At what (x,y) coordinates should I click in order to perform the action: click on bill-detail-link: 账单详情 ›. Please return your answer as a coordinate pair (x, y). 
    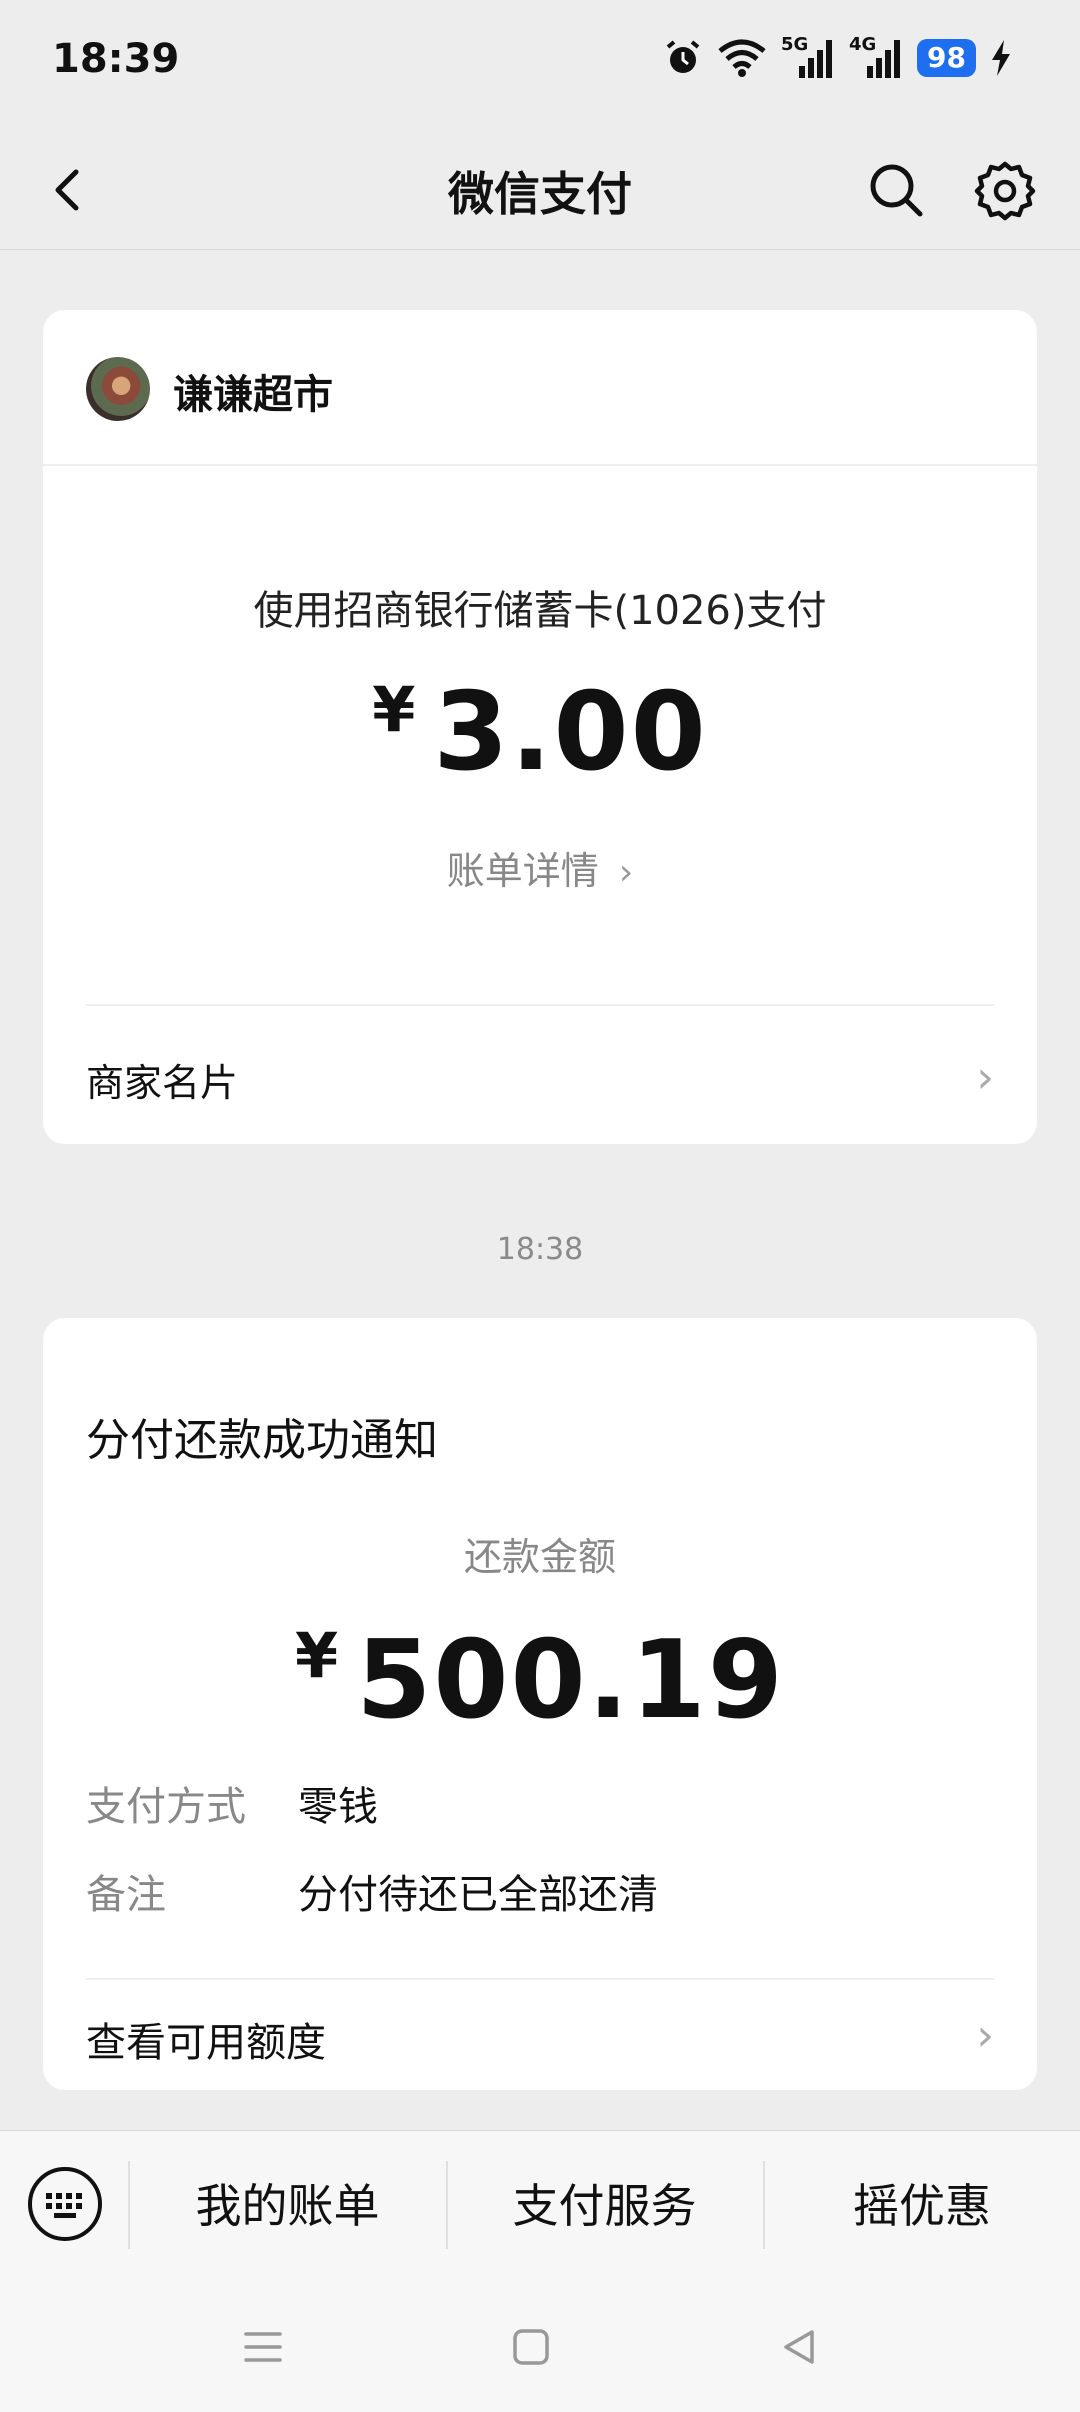
    Looking at the image, I should click on (540, 867).